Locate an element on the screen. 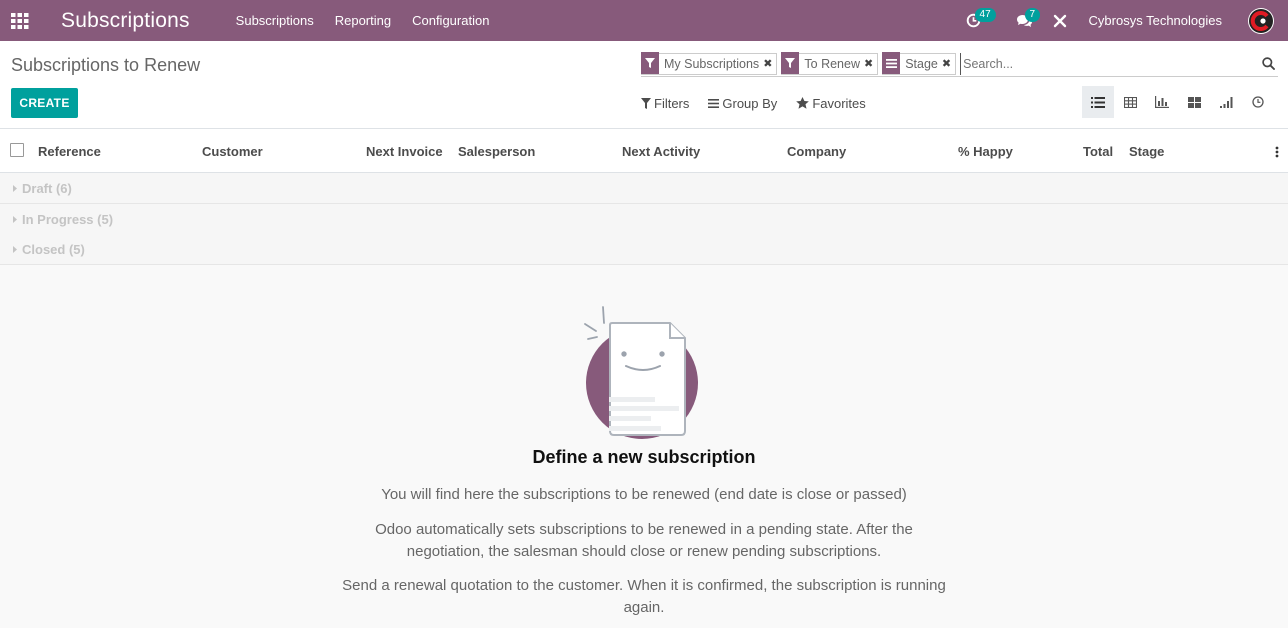 The image size is (1288, 628). page-title: Subscriptions to Renew is located at coordinates (106, 65).